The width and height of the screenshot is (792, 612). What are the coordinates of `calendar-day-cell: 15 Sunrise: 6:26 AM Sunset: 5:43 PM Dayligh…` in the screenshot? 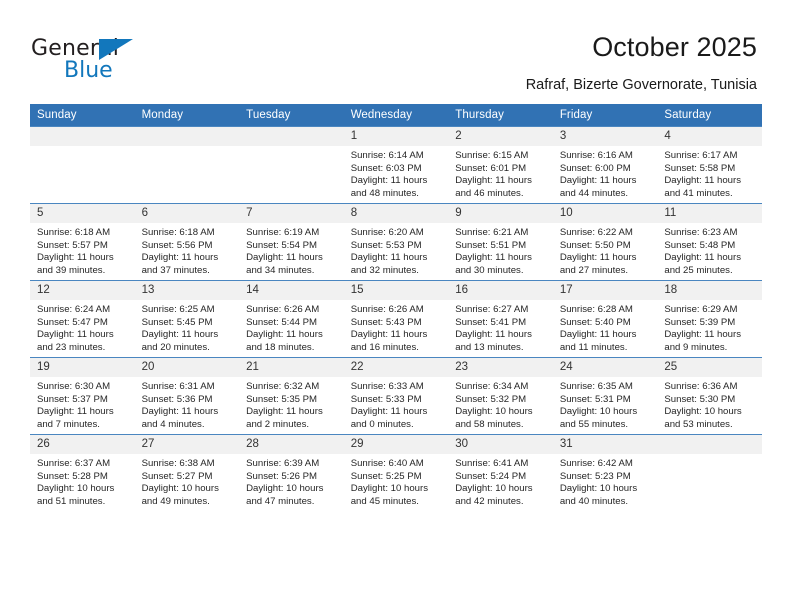 It's located at (396, 319).